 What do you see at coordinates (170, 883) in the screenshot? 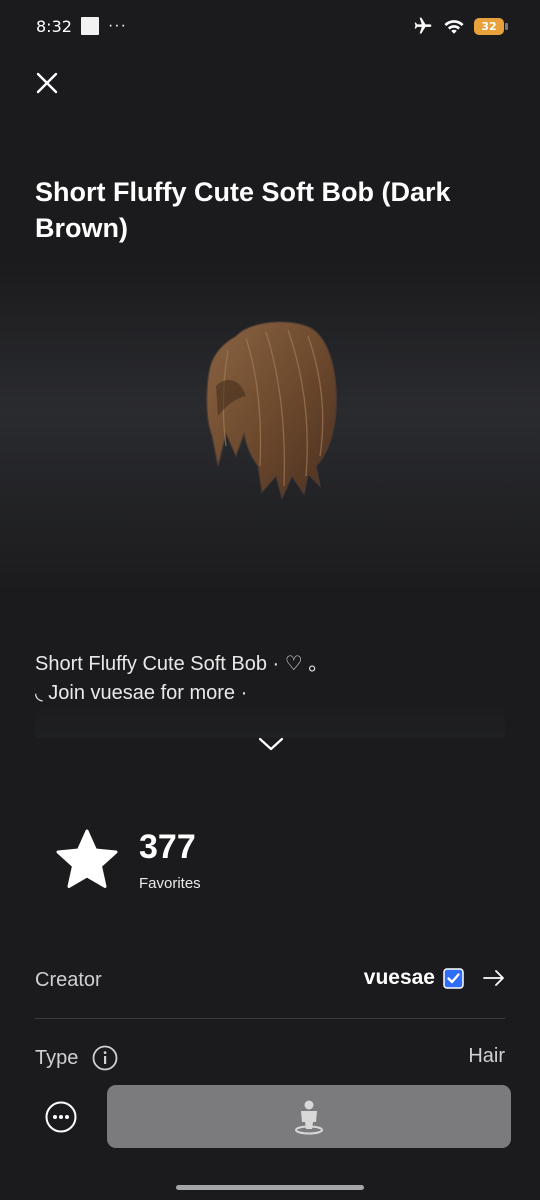
I see `favorites-label: Favorites` at bounding box center [170, 883].